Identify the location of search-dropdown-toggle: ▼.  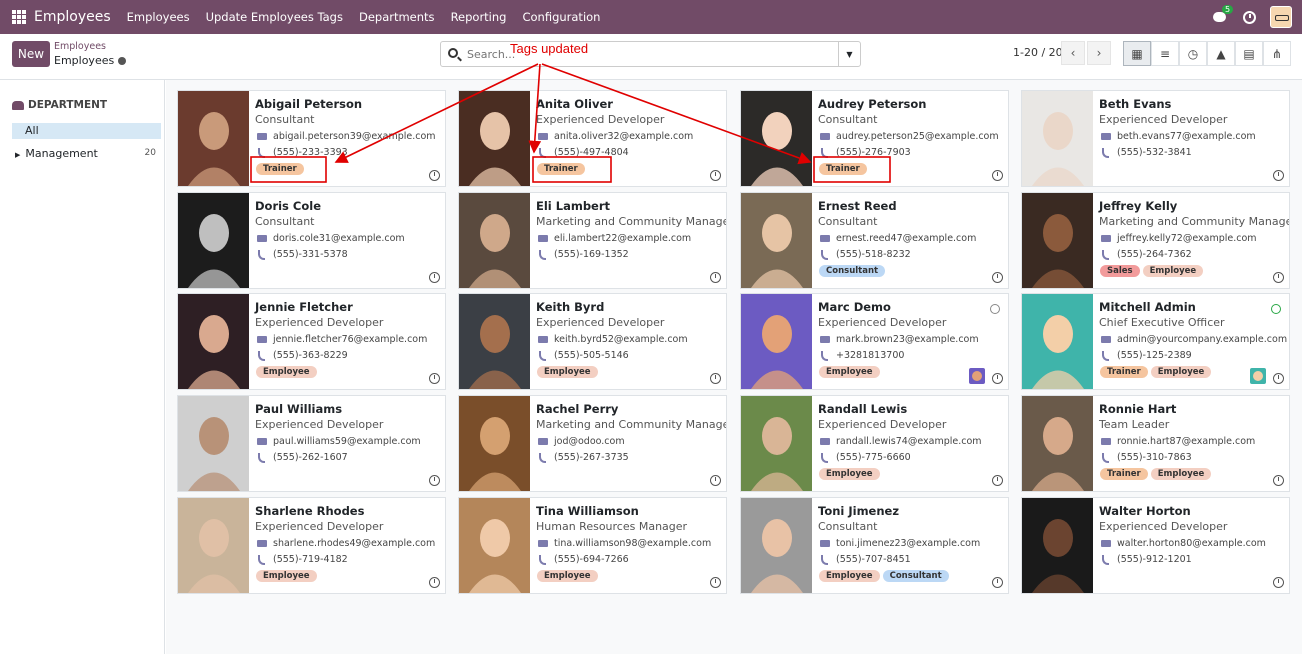
(849, 54).